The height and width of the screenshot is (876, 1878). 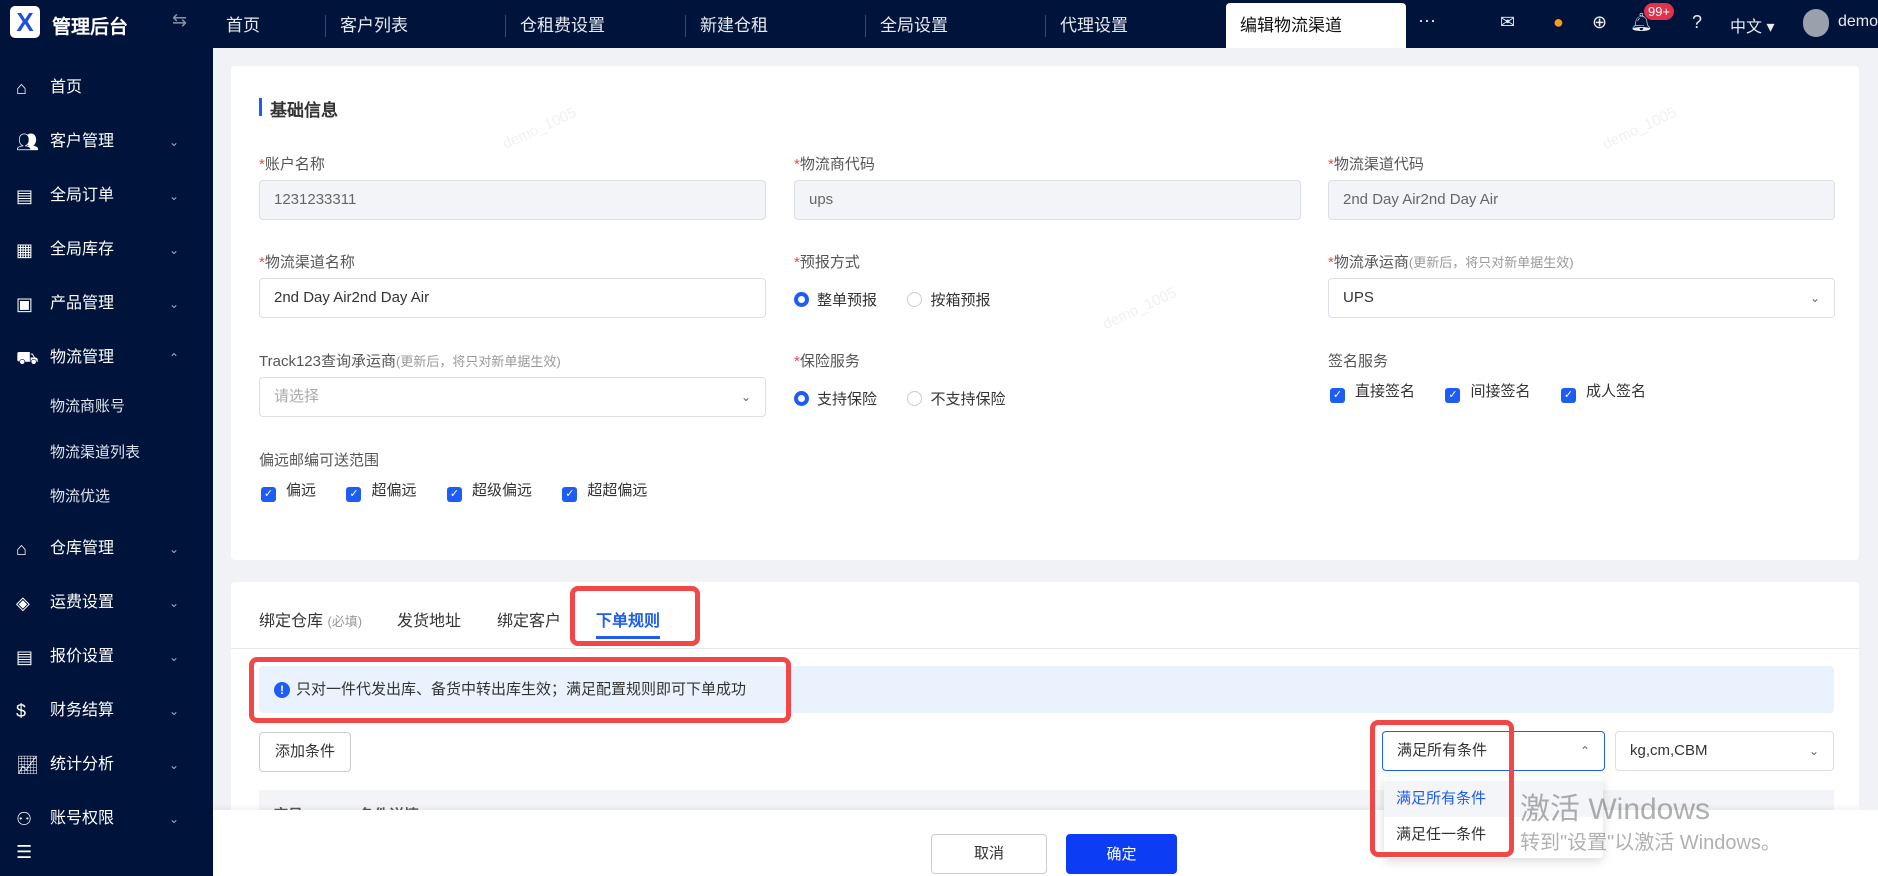 I want to click on section-marker, so click(x=260, y=107).